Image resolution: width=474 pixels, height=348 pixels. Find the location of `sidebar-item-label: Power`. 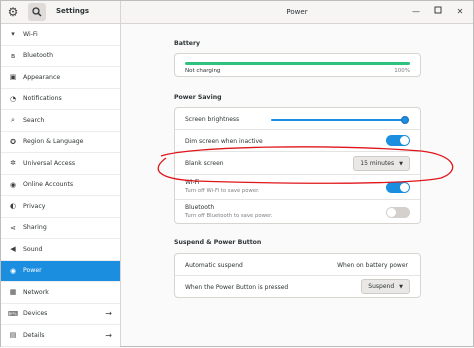

sidebar-item-label: Power is located at coordinates (32, 271).